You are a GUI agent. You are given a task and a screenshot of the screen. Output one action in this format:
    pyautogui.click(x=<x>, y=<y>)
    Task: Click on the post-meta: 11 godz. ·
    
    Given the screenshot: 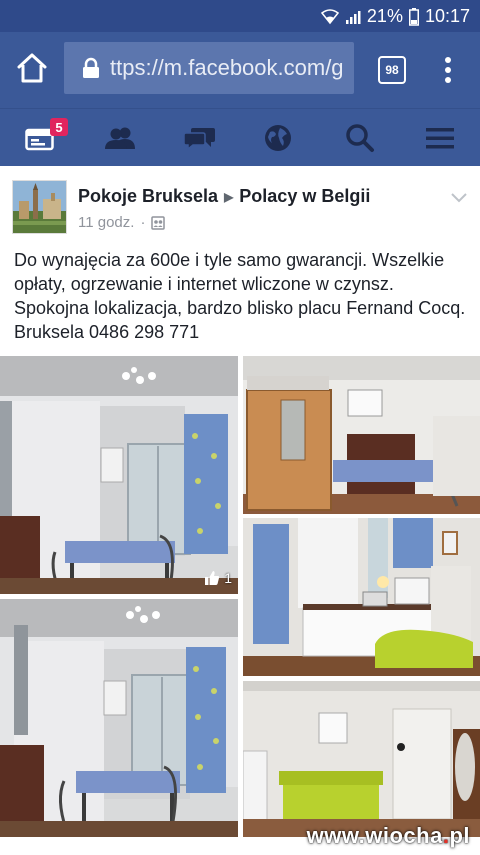 What is the action you would take?
    pyautogui.click(x=122, y=222)
    